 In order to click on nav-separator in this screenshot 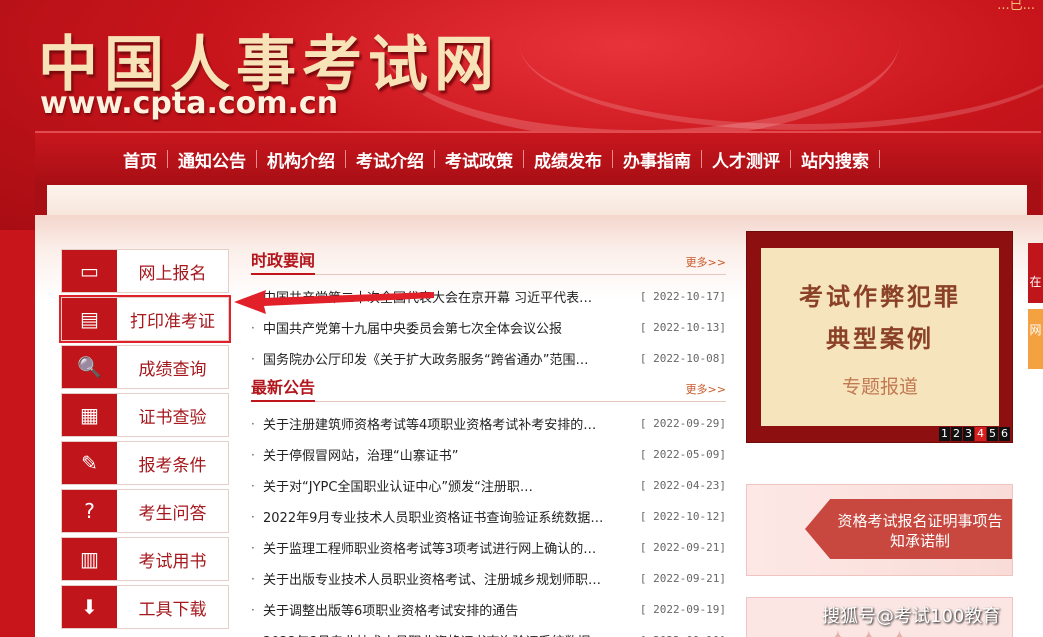, I will do `click(879, 159)`.